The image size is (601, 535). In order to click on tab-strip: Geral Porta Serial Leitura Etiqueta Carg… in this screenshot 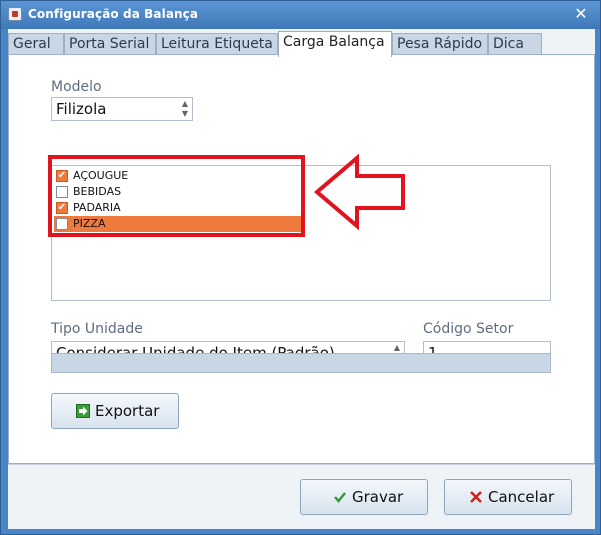, I will do `click(301, 44)`.